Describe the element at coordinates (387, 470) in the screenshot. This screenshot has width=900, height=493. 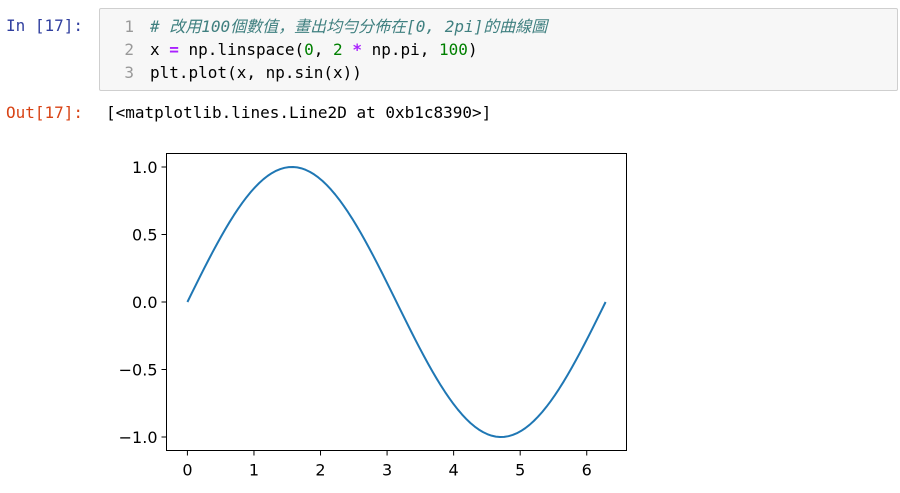
I see `x-tick-label: 3` at that location.